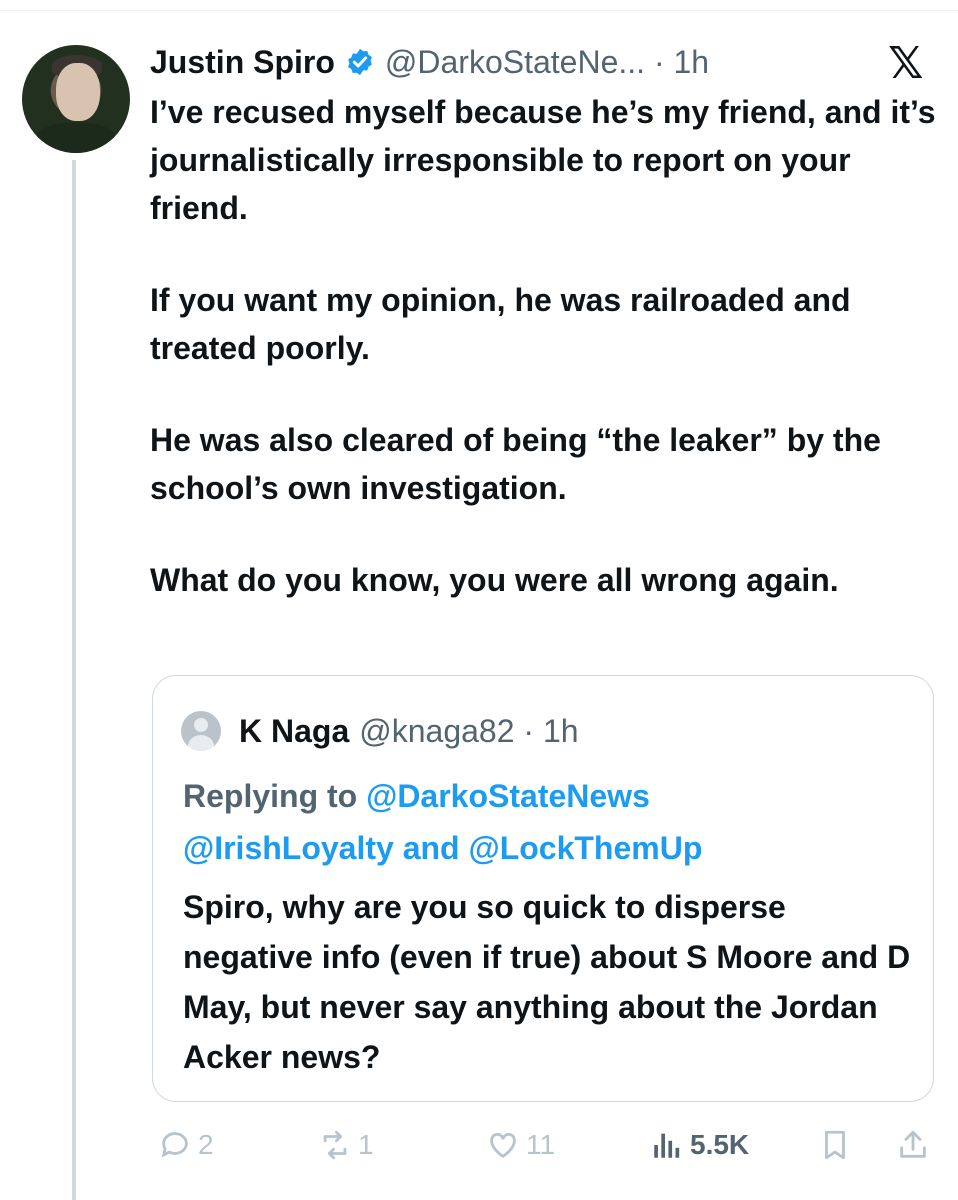 The width and height of the screenshot is (958, 1200). Describe the element at coordinates (468, 731) in the screenshot. I see `quoted-handle-time: @knaga82 · 1h` at that location.